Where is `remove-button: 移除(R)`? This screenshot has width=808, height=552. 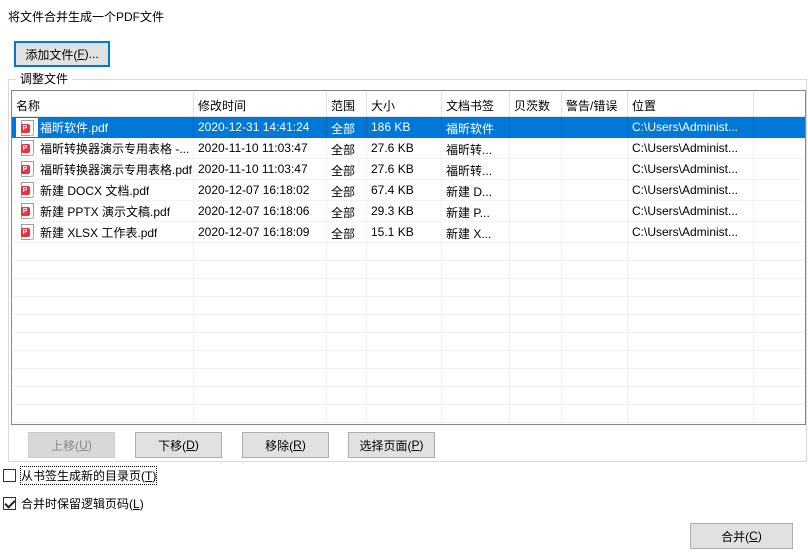 remove-button: 移除(R) is located at coordinates (285, 445).